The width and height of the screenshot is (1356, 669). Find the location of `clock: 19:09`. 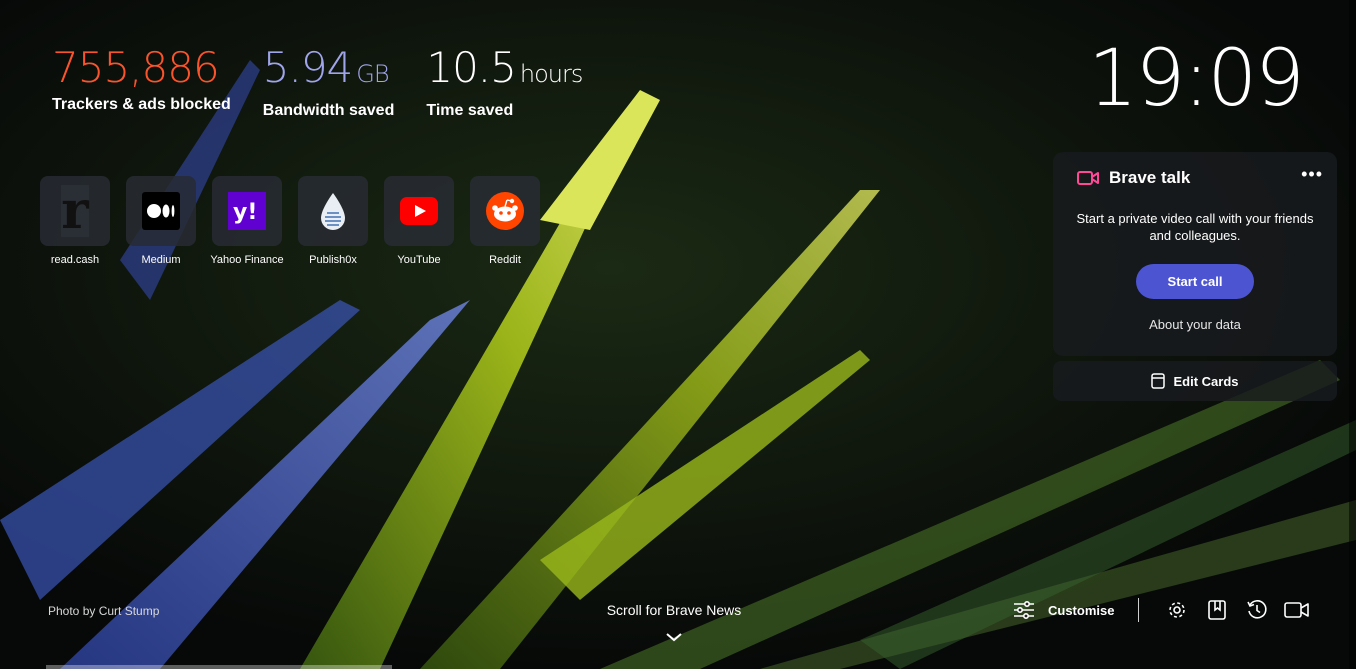

clock: 19:09 is located at coordinates (1196, 79).